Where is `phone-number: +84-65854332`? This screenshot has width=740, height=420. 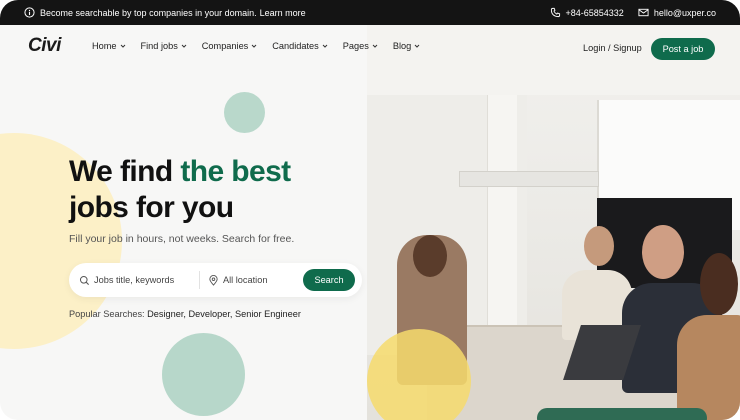
phone-number: +84-65854332 is located at coordinates (594, 12).